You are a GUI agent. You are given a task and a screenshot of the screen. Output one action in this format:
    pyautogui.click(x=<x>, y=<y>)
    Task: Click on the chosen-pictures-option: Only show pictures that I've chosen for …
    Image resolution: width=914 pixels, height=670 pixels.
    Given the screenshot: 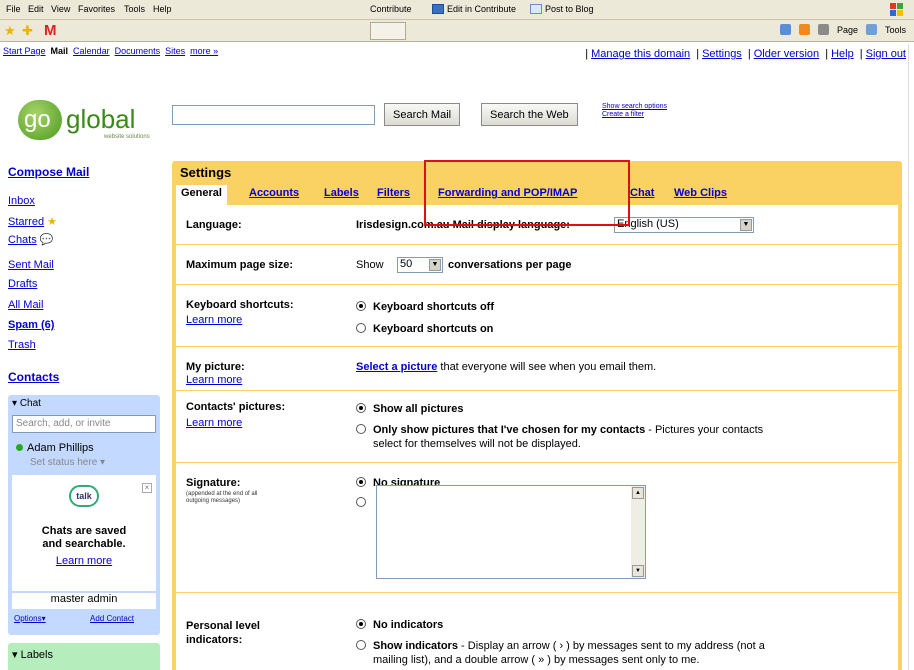 What is the action you would take?
    pyautogui.click(x=621, y=437)
    